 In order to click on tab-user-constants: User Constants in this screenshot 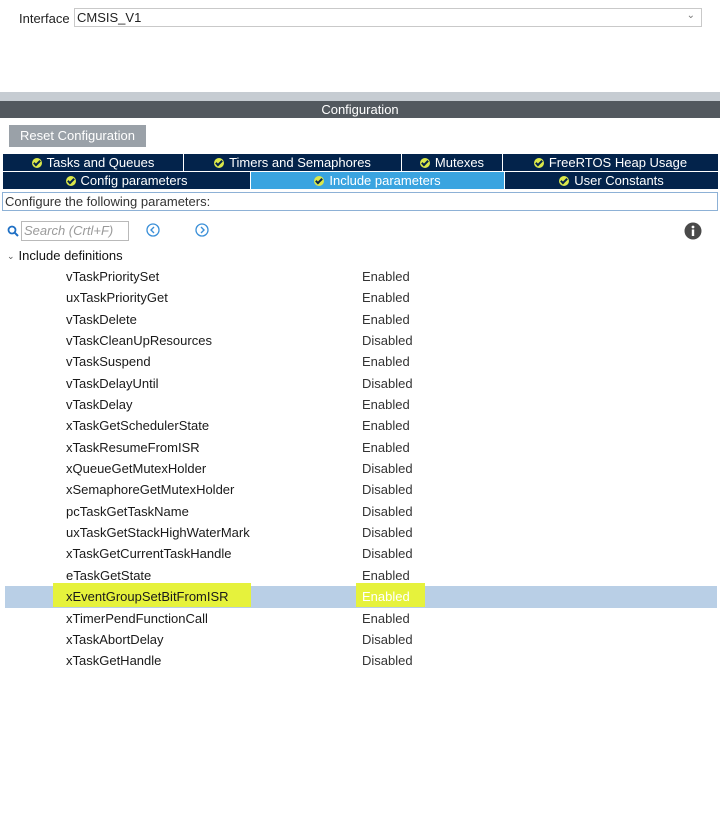, I will do `click(611, 180)`.